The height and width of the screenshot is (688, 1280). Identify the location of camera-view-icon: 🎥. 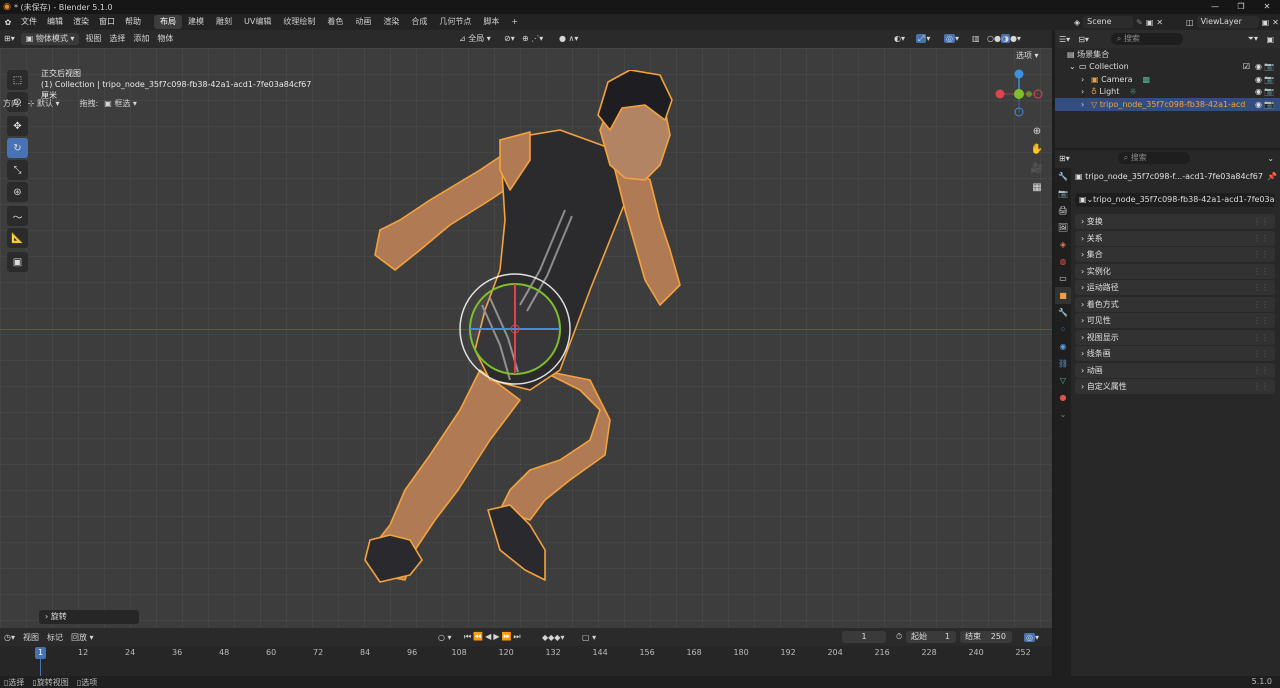
(1037, 168).